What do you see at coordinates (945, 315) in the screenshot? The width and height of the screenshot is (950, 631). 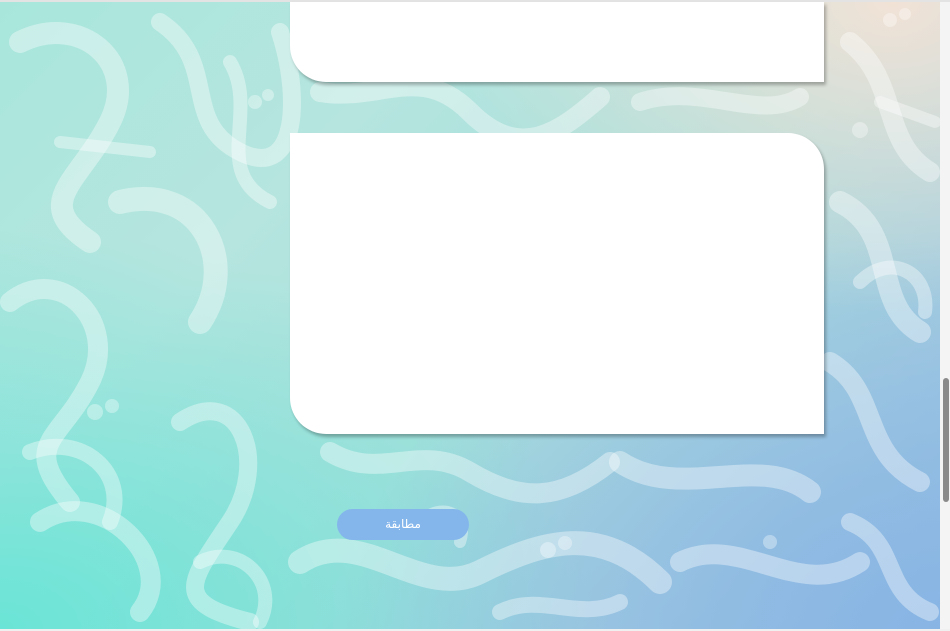 I see `vertical-scrollbar` at bounding box center [945, 315].